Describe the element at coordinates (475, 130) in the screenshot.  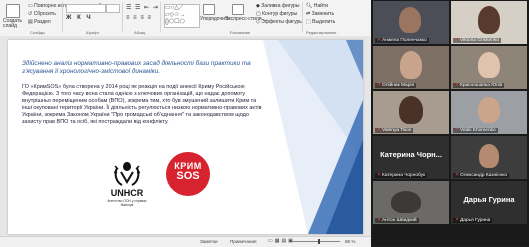
I see `participant-name: ✕Vitalii Khomenko` at that location.